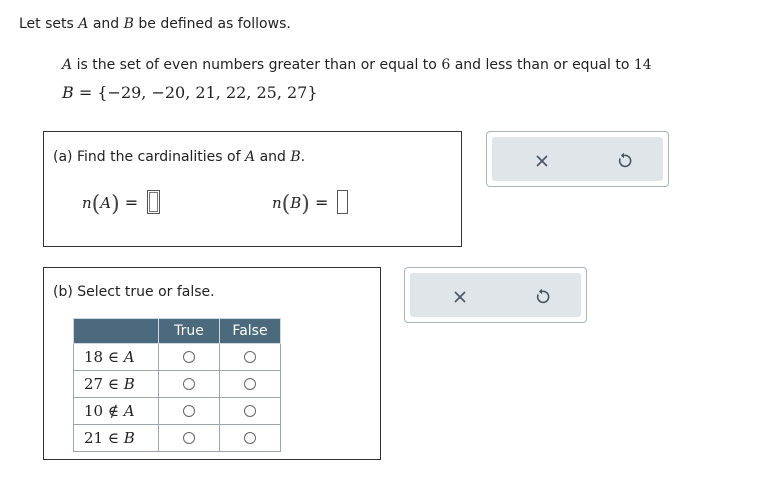 The image size is (763, 478). What do you see at coordinates (83, 24) in the screenshot?
I see `set-a-symbol: A` at bounding box center [83, 24].